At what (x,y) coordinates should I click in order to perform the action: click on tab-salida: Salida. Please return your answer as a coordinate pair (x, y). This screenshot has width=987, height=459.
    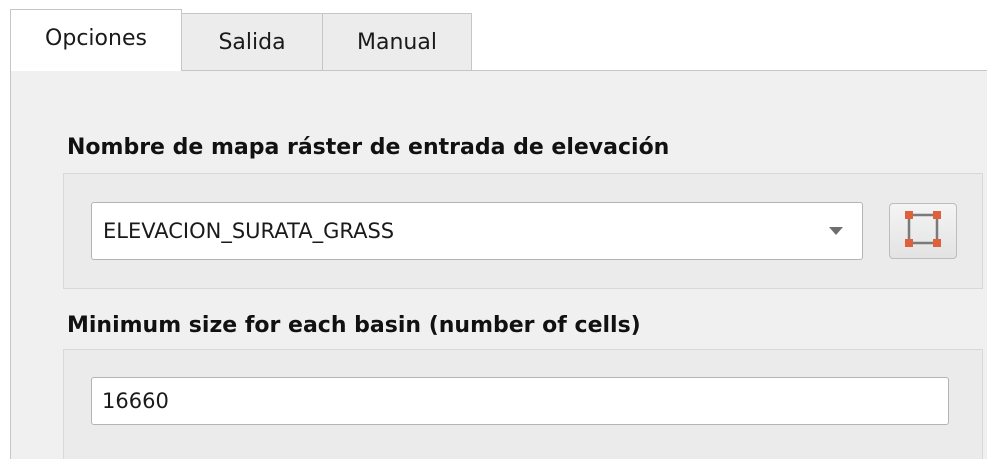
    Looking at the image, I should click on (252, 42).